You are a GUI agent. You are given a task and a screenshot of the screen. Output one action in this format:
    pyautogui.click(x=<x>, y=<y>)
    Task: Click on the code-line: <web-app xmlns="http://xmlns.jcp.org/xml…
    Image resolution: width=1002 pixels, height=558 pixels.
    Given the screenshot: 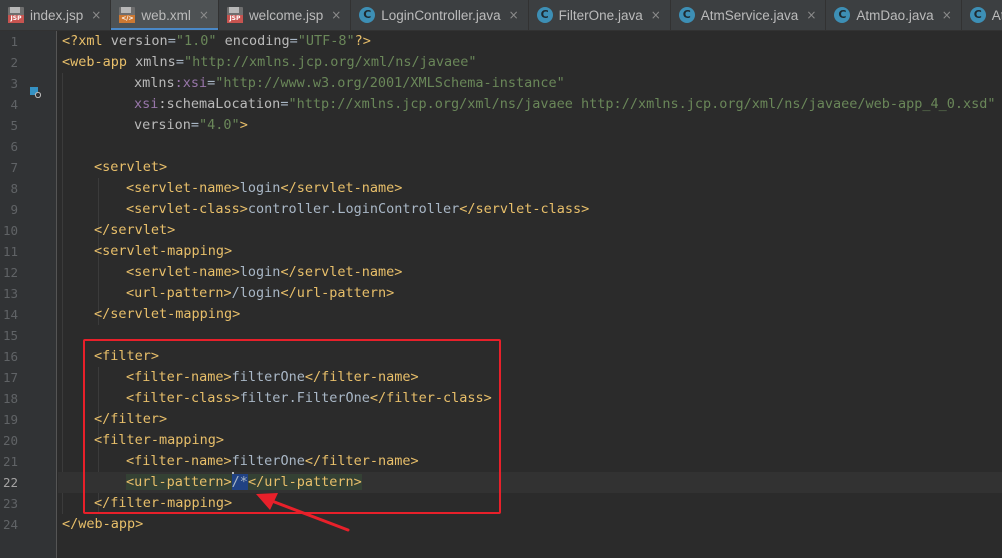 What is the action you would take?
    pyautogui.click(x=269, y=62)
    